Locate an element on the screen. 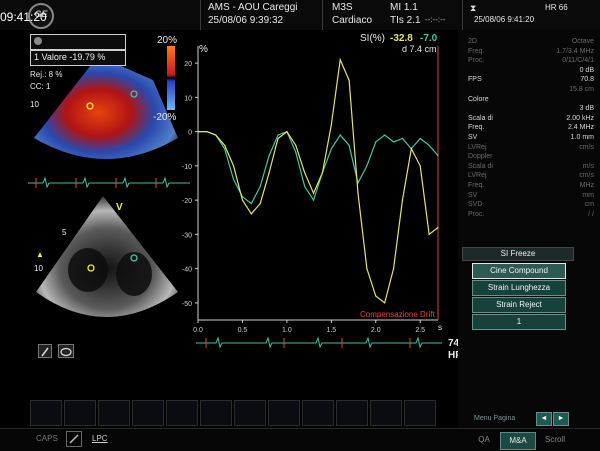  clock: 09:41:20 is located at coordinates (23, 17).